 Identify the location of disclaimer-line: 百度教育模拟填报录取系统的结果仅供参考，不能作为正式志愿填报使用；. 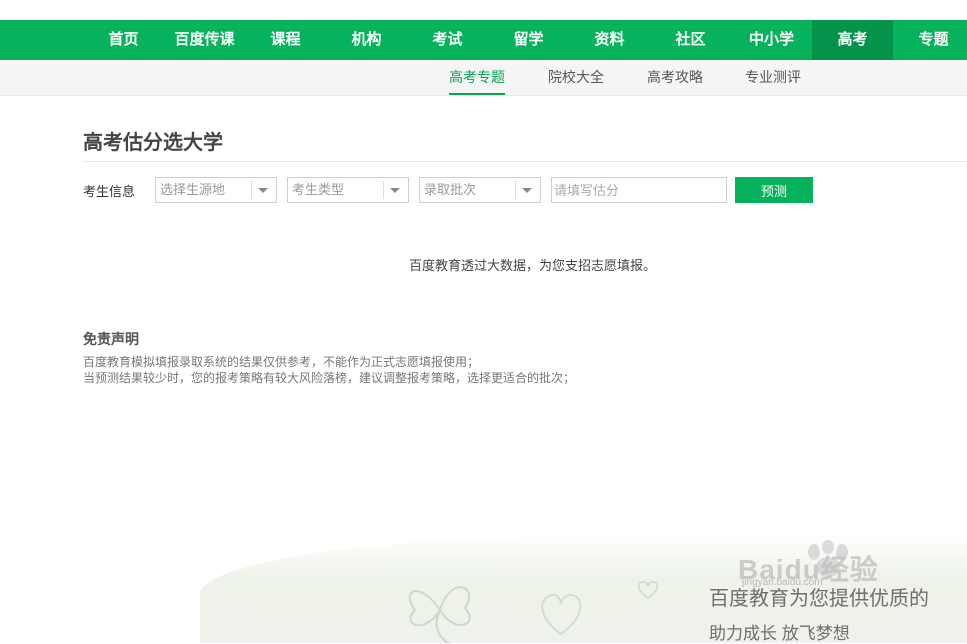
(281, 362).